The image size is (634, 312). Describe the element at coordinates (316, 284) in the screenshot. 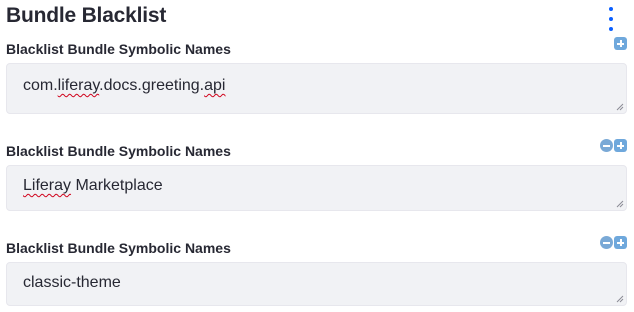

I see `symbolic-name-textarea: classic-theme` at that location.